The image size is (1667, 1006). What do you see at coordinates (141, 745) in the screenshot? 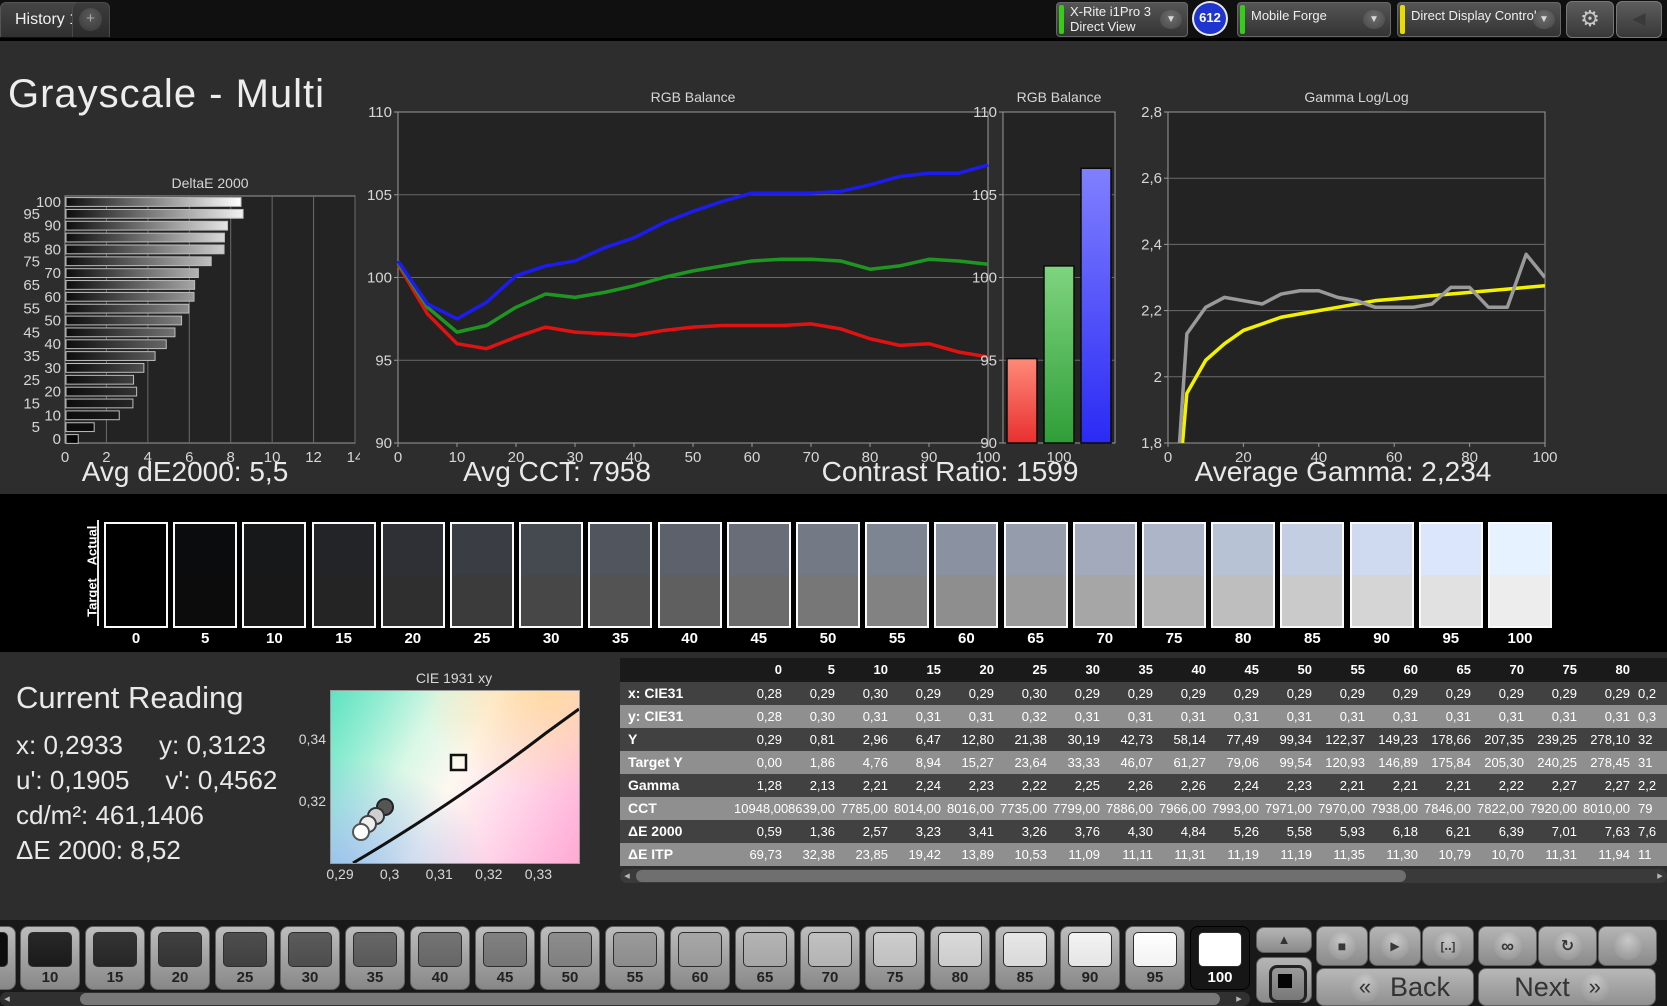
I see `reading-xy: x: 0,2933 y: 0,3123` at bounding box center [141, 745].